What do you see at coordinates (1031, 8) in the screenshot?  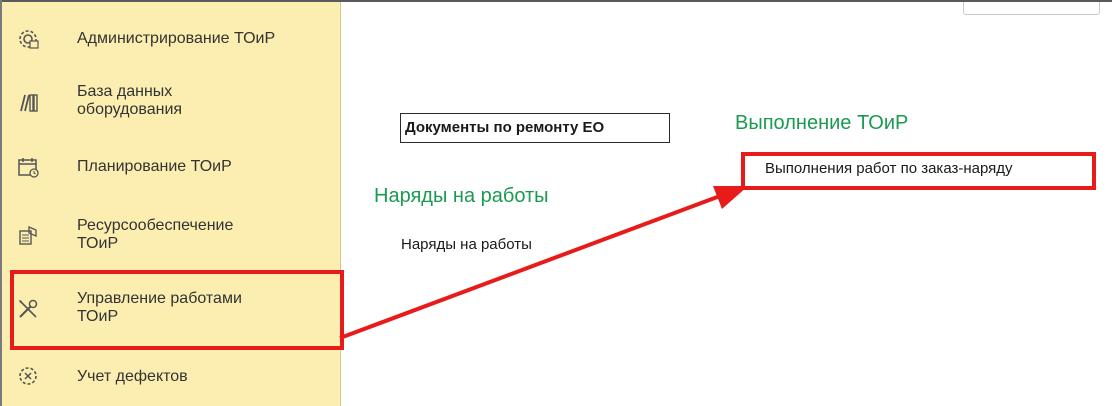 I see `search-field-edge` at bounding box center [1031, 8].